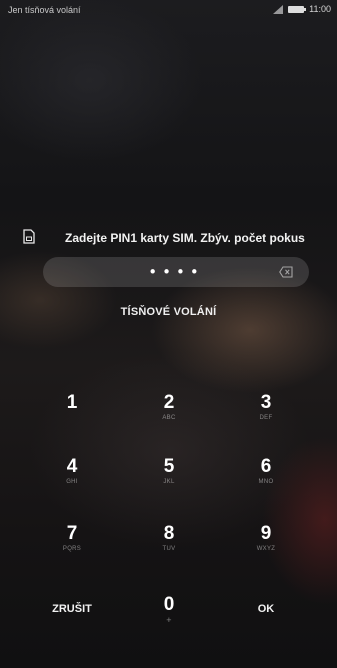 The height and width of the screenshot is (668, 337). Describe the element at coordinates (320, 9) in the screenshot. I see `status-time: 11:00` at that location.